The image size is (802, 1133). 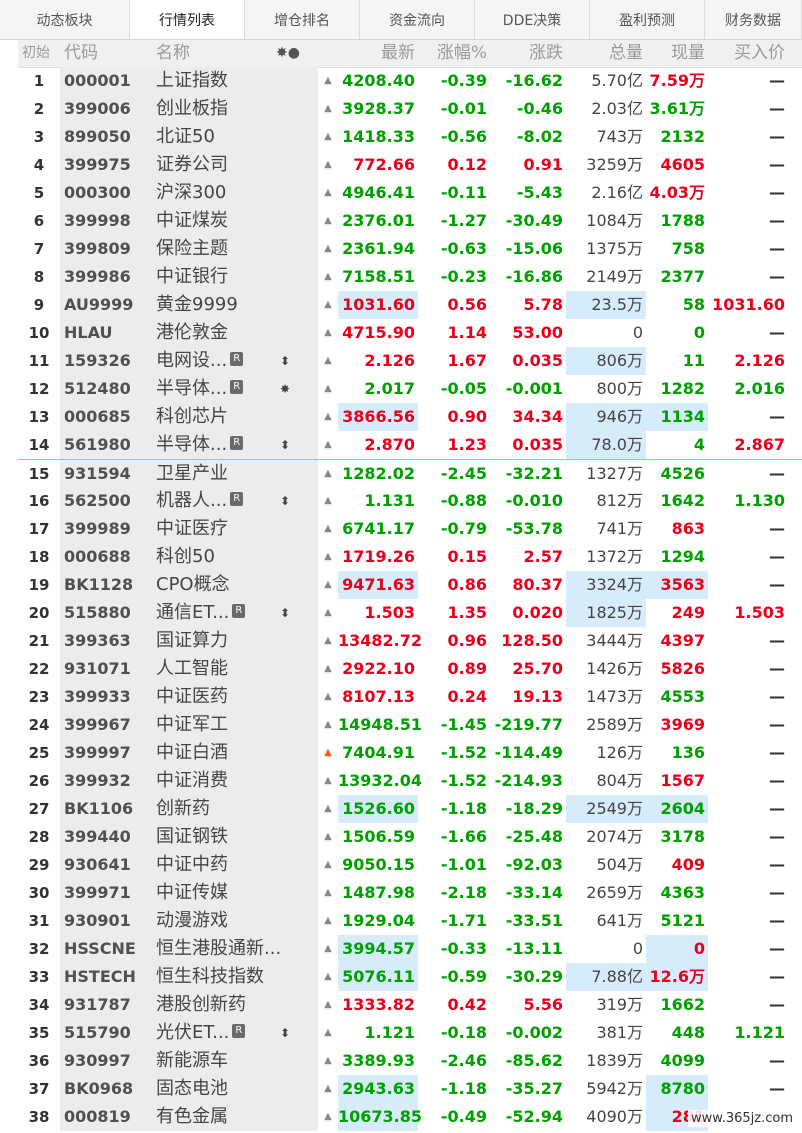 What do you see at coordinates (410, 417) in the screenshot?
I see `table-row: 13 000685 科创芯片 ▲ 3866.56 0.90 34.34 946万 1134 —` at bounding box center [410, 417].